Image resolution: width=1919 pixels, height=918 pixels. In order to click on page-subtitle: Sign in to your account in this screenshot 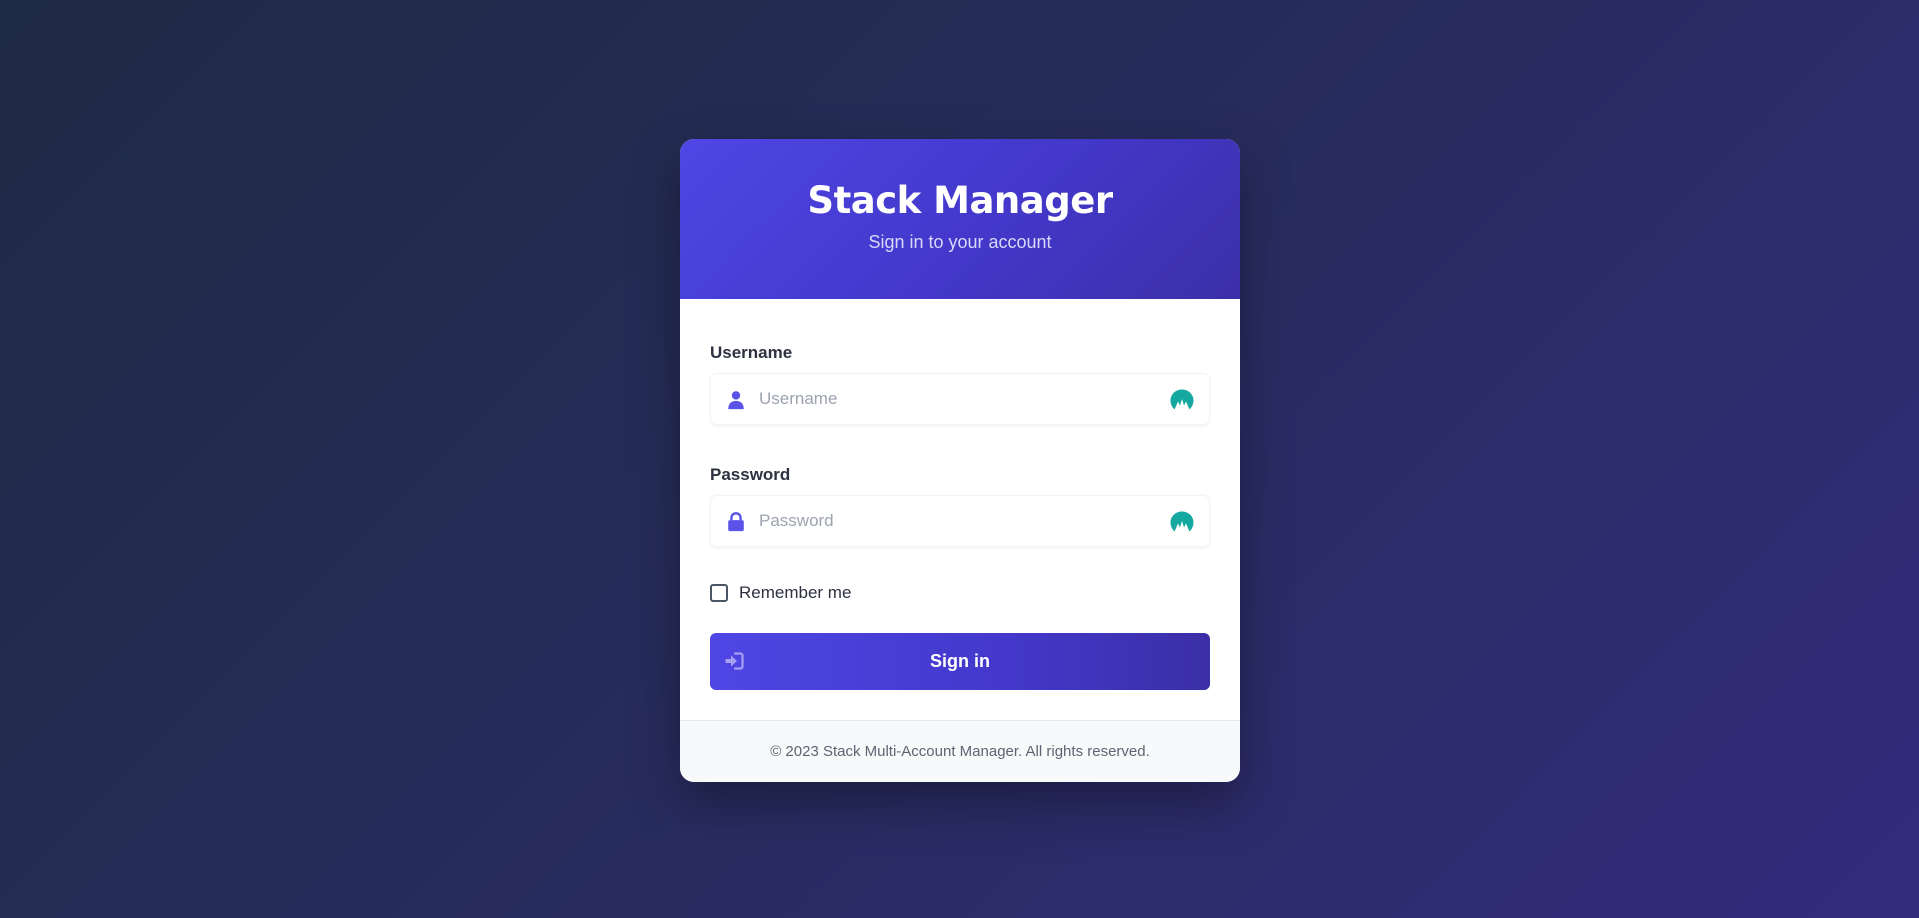, I will do `click(960, 241)`.